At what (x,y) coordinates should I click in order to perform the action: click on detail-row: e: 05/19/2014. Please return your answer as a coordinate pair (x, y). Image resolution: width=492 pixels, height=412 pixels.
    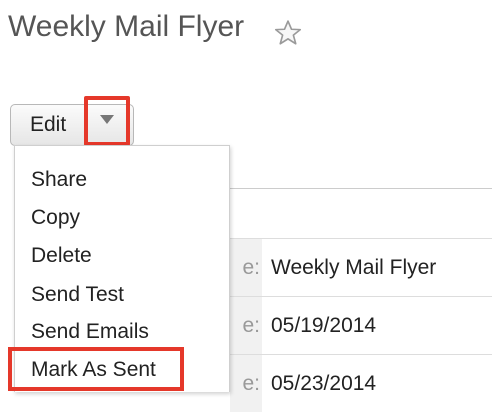
    Looking at the image, I should click on (361, 325).